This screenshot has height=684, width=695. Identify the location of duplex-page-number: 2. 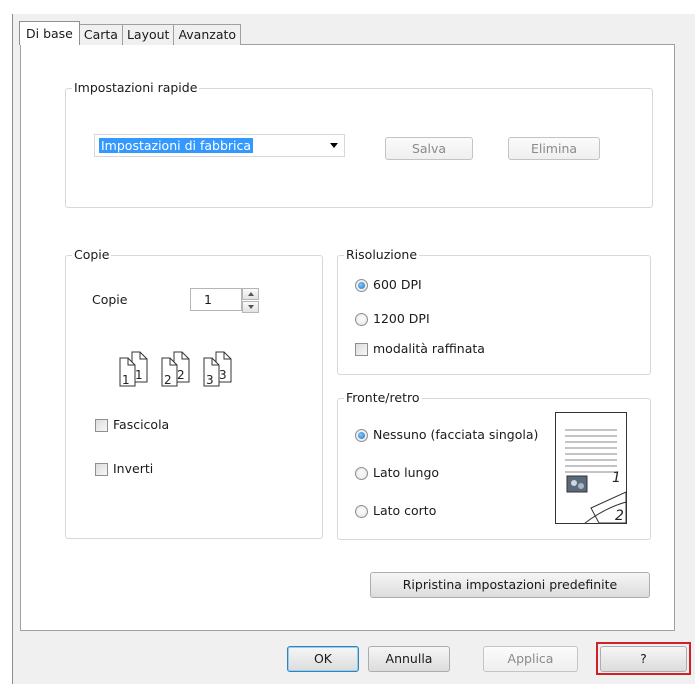
(619, 516).